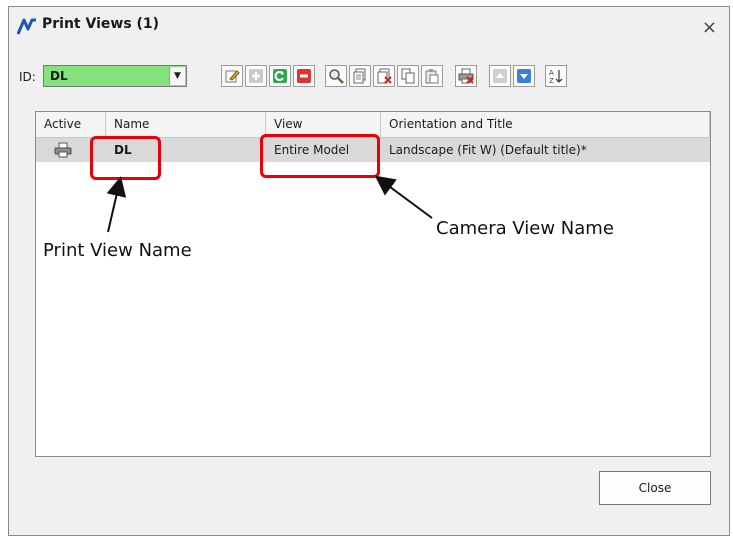 The image size is (733, 536). I want to click on annotation-arrows, so click(269, 204).